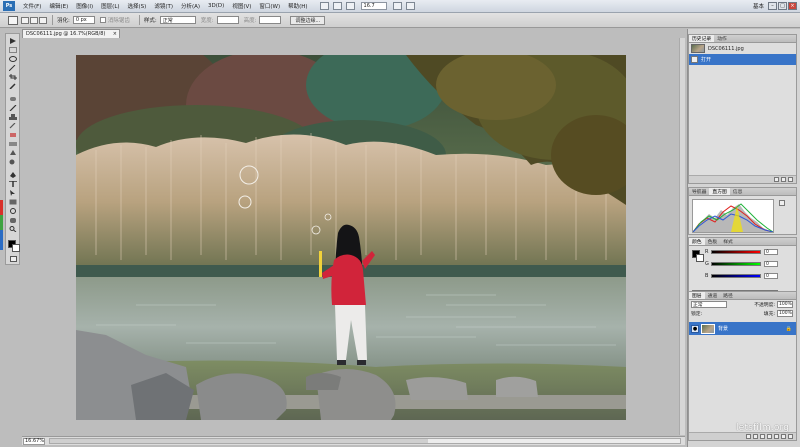 Image resolution: width=800 pixels, height=447 pixels. I want to click on history-snapshot: DSC06111.jpg, so click(742, 48).